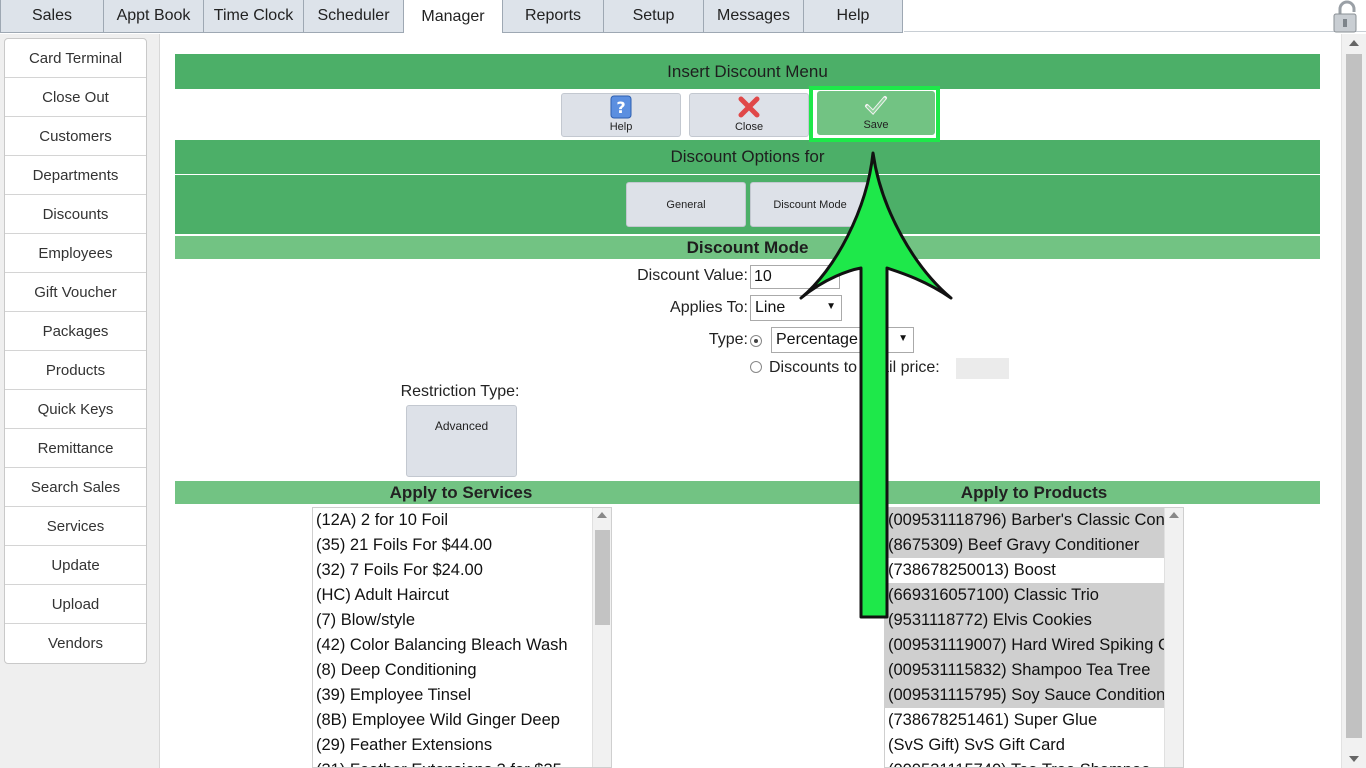 The height and width of the screenshot is (768, 1366). What do you see at coordinates (462, 520) in the screenshot?
I see `list-item: (12A) 2 for 10 Foil` at bounding box center [462, 520].